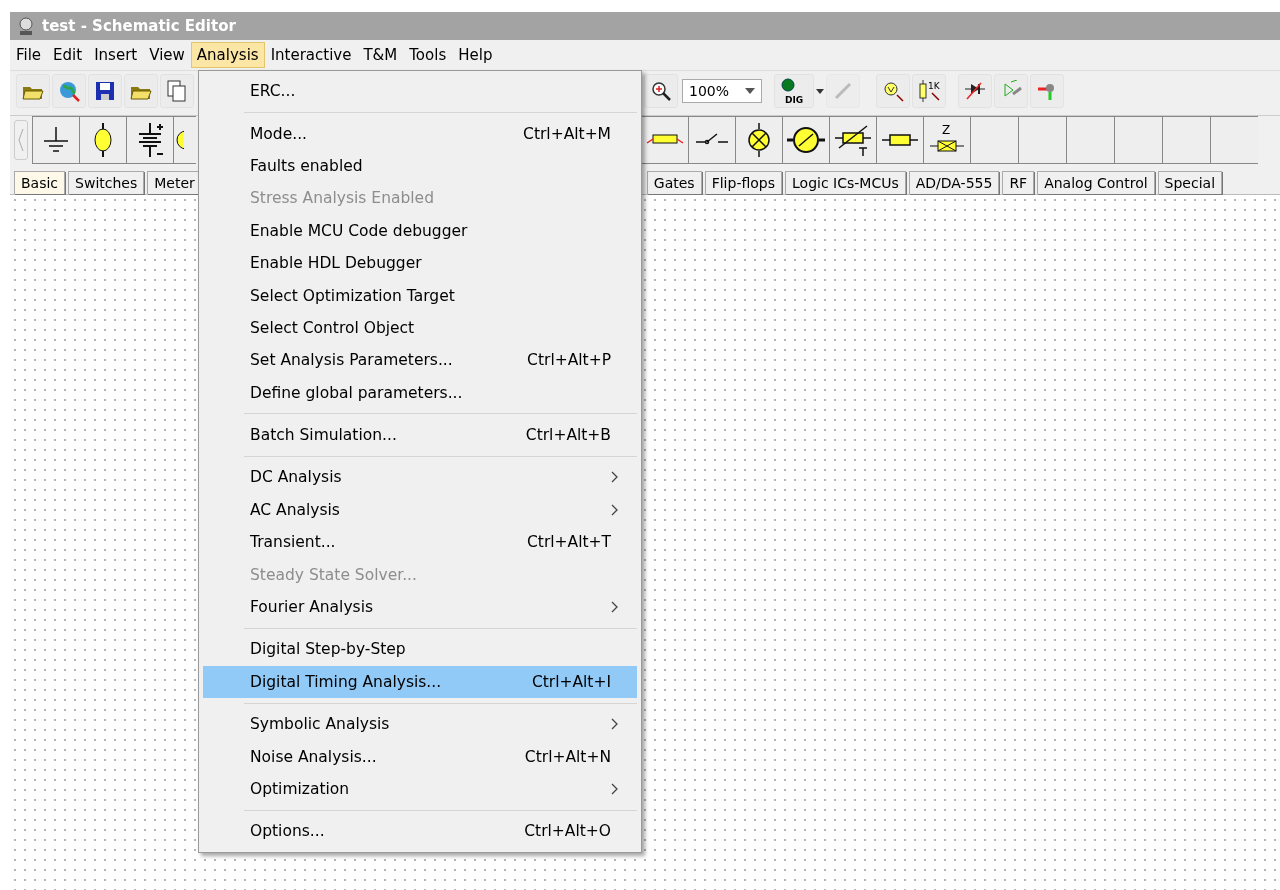  I want to click on palette-tab: Switches, so click(106, 182).